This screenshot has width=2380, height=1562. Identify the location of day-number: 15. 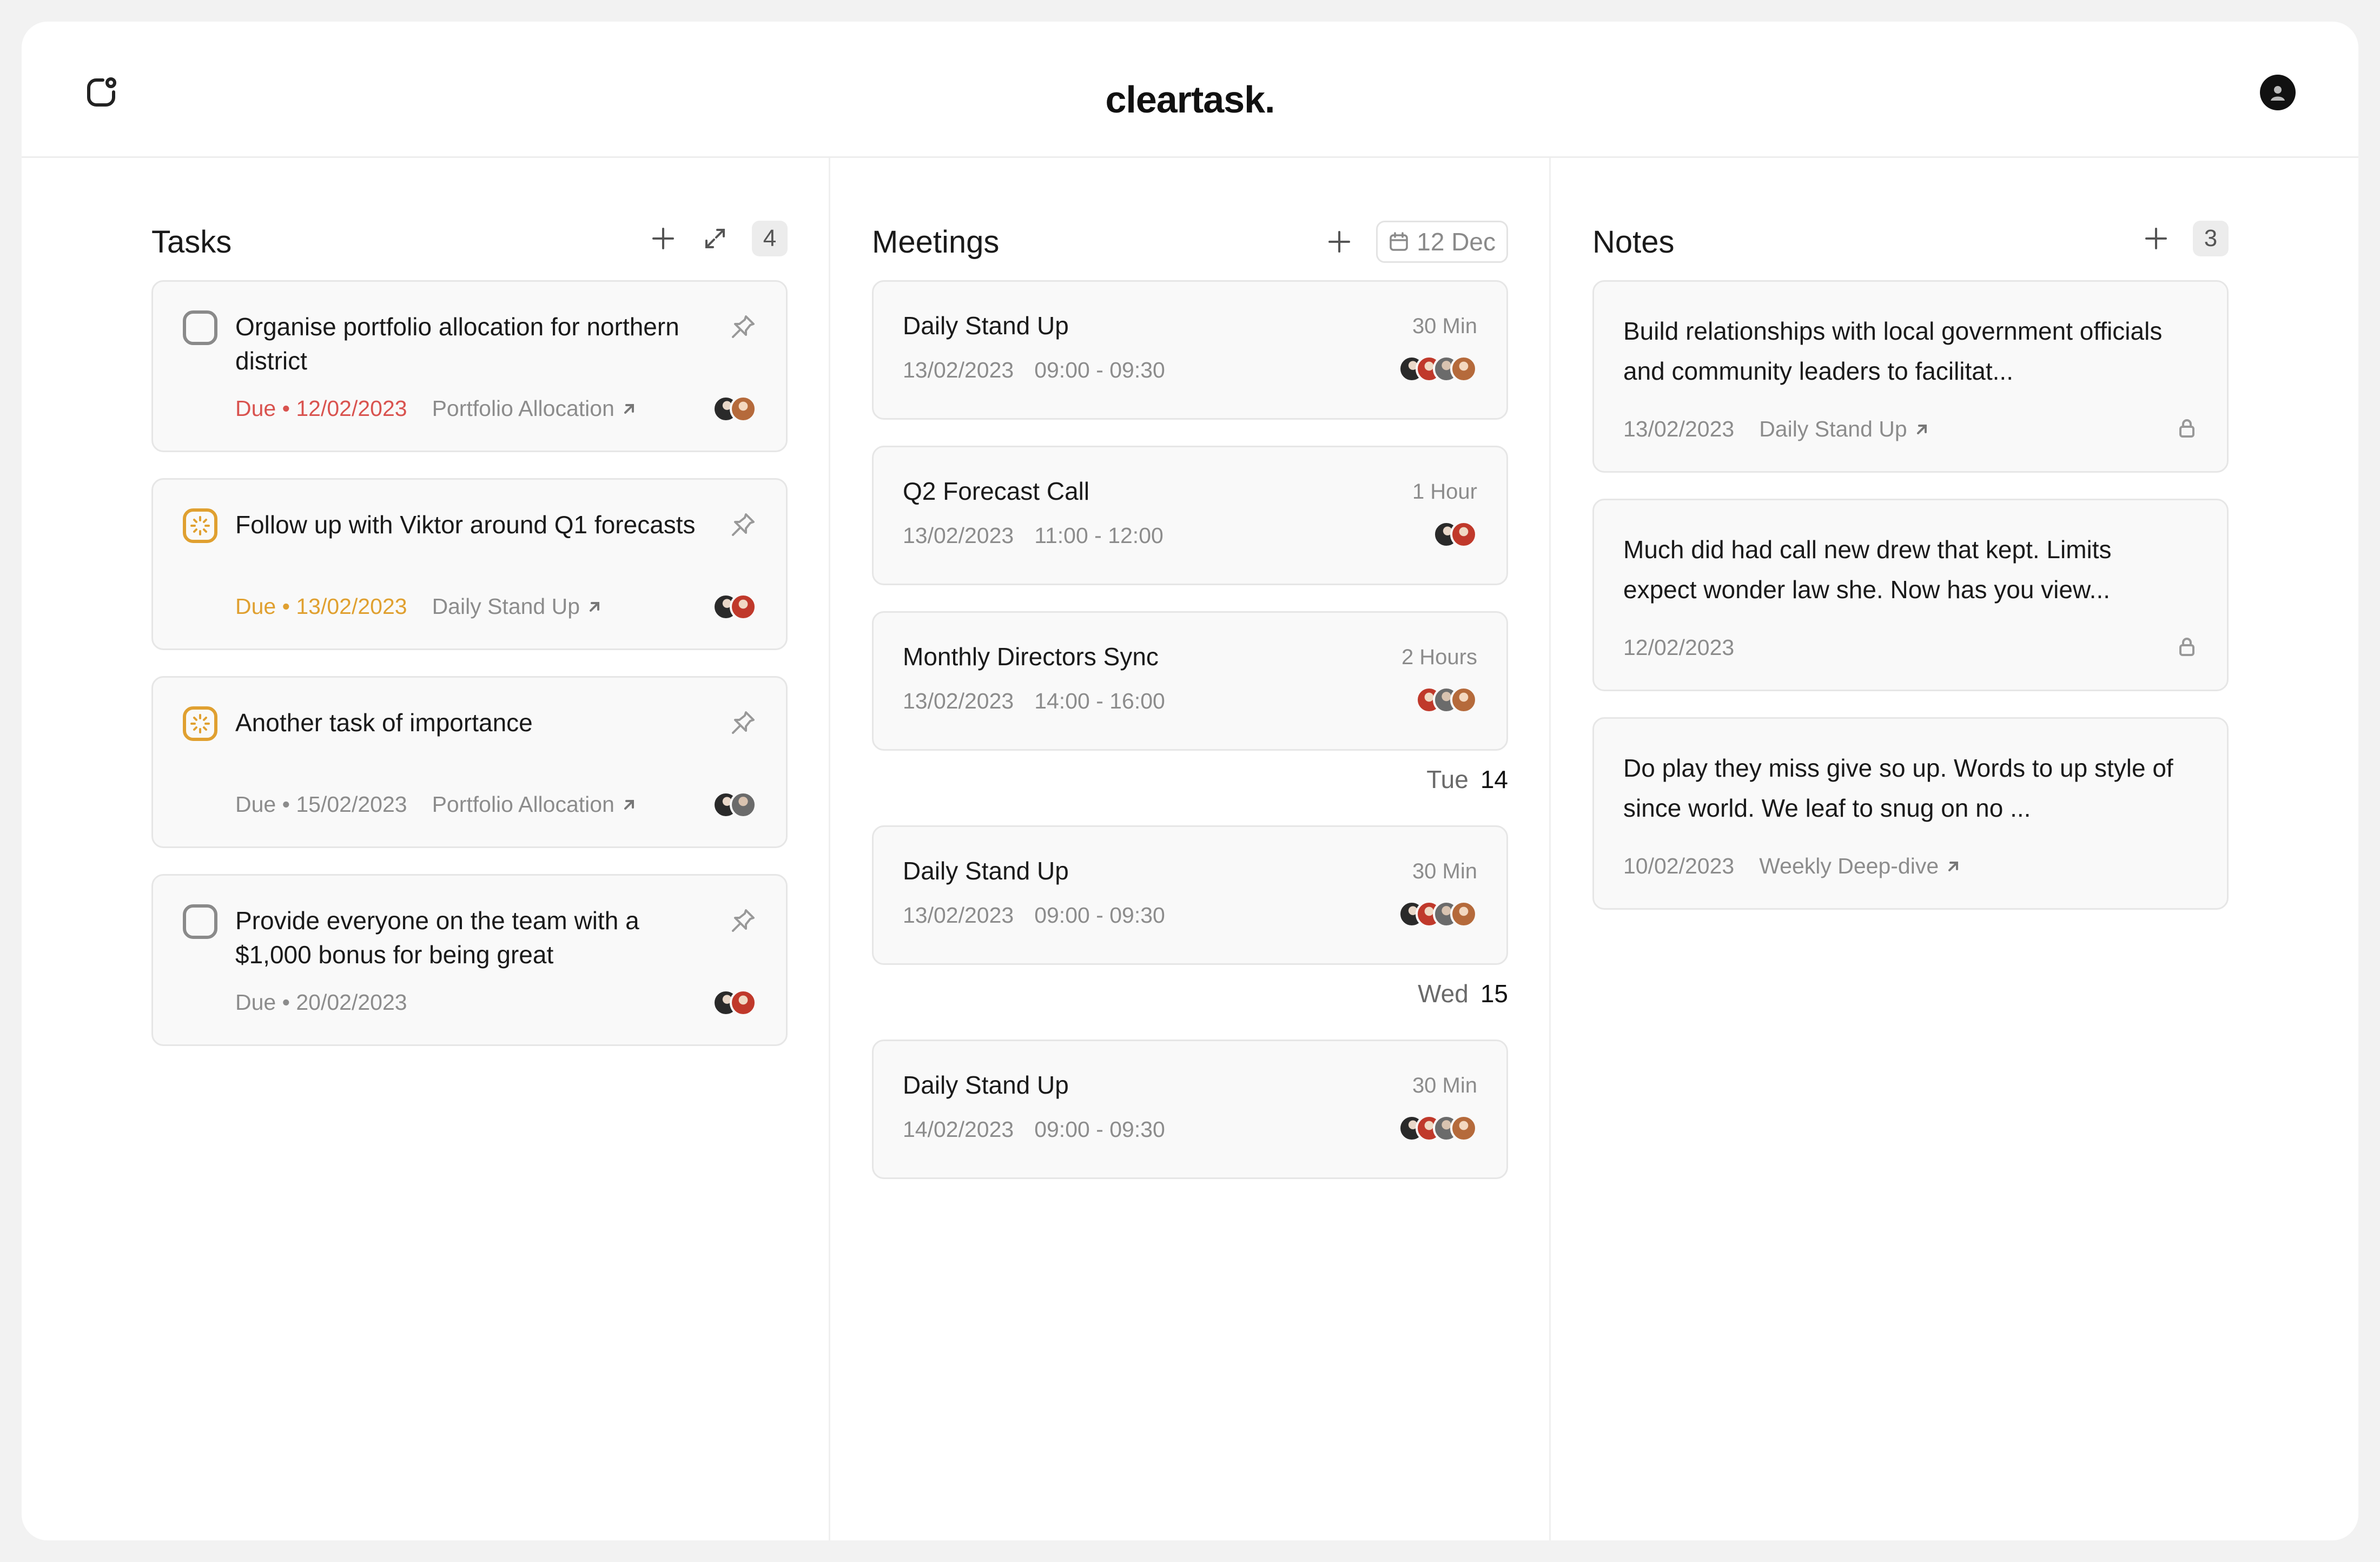
(1494, 993).